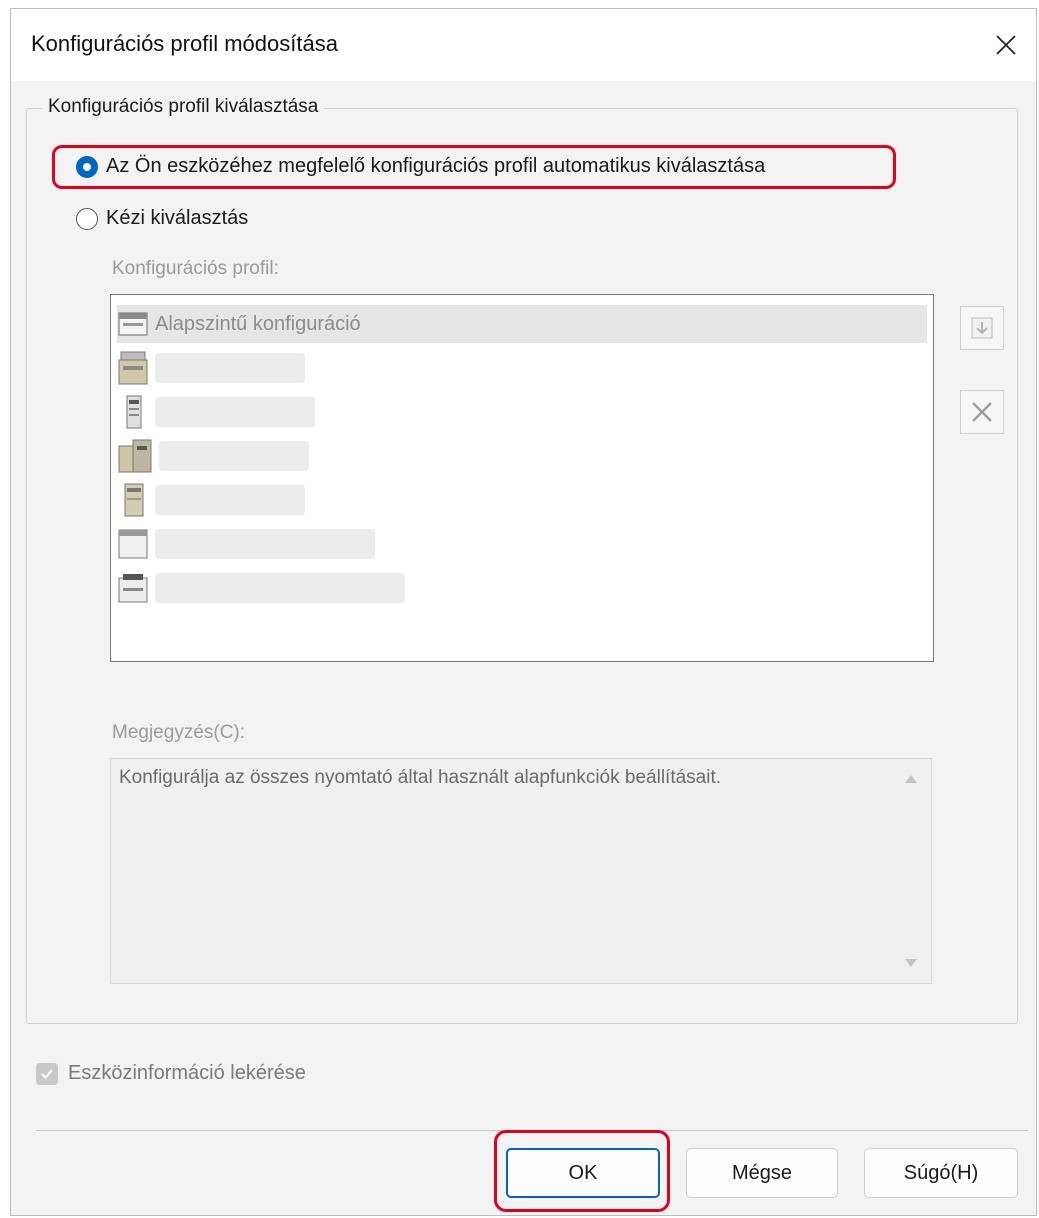 Image resolution: width=1039 pixels, height=1218 pixels. What do you see at coordinates (911, 963) in the screenshot?
I see `scroll-down-icon` at bounding box center [911, 963].